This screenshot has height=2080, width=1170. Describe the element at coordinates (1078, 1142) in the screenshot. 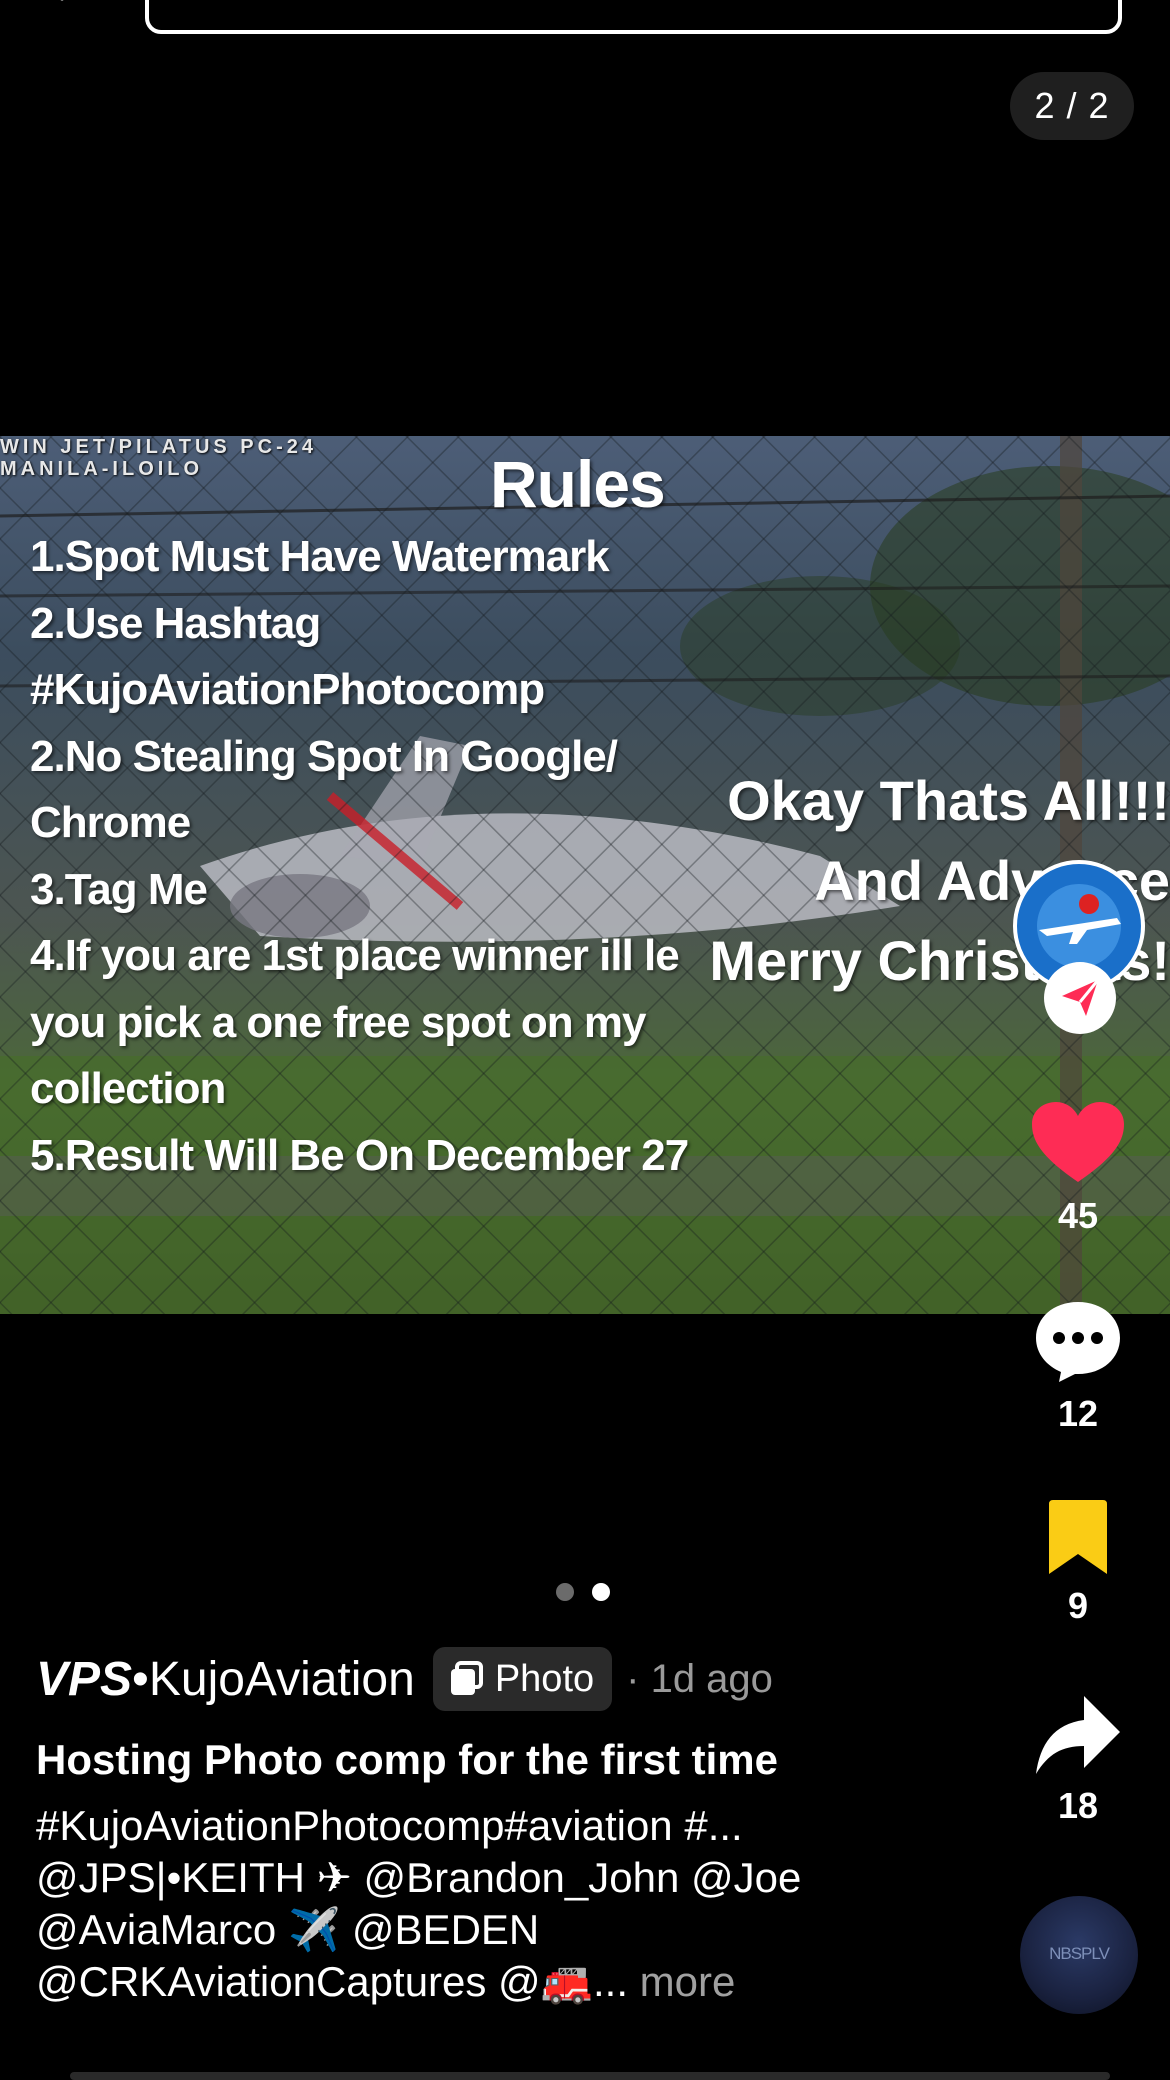

I see `heart-icon` at that location.